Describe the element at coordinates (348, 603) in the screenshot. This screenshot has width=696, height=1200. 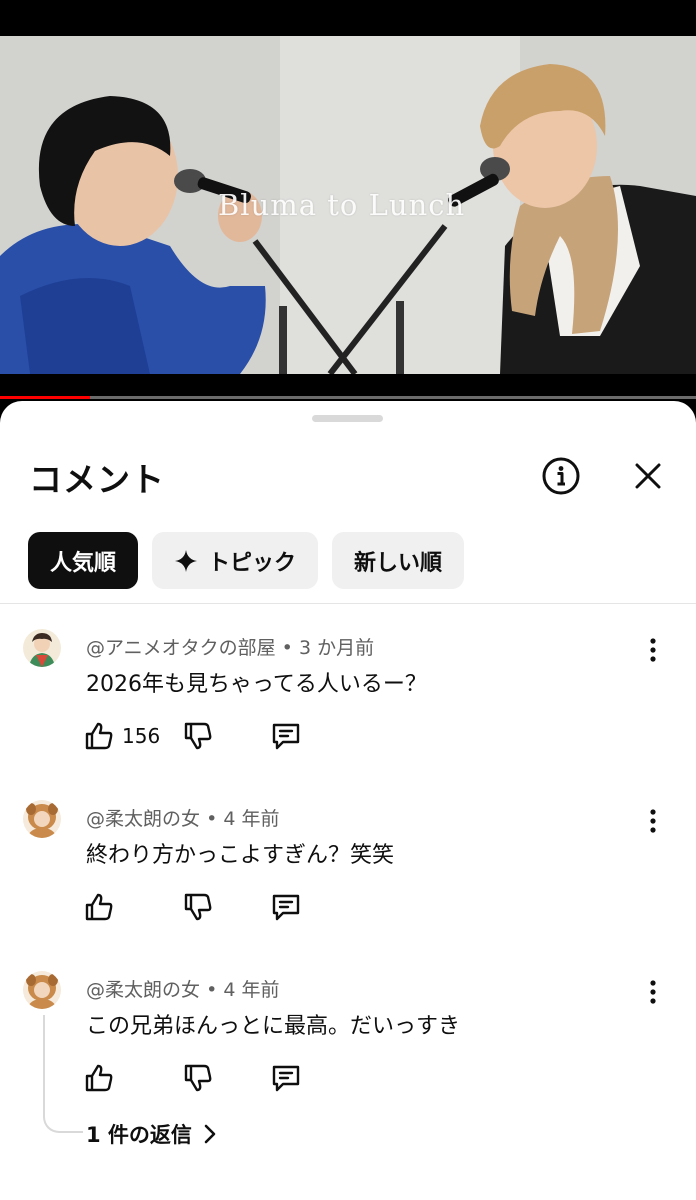
I see `divider` at that location.